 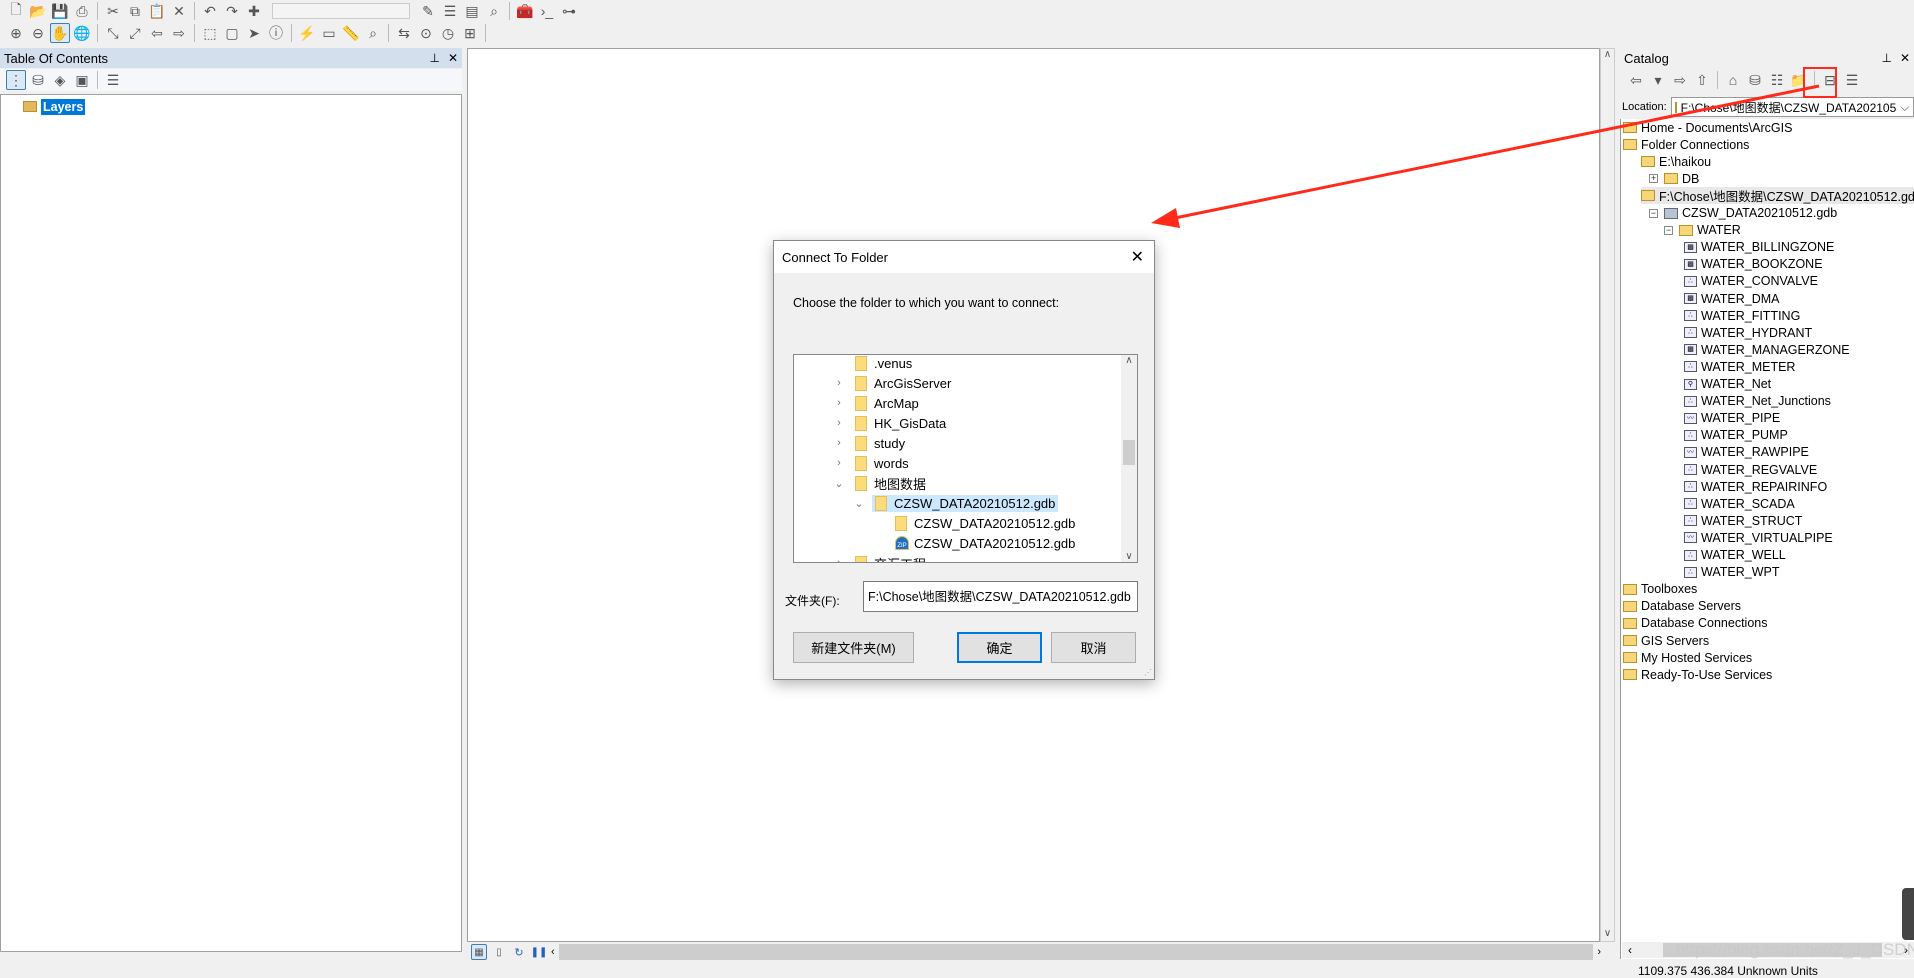 I want to click on folder-tree-item: › words, so click(x=872, y=463).